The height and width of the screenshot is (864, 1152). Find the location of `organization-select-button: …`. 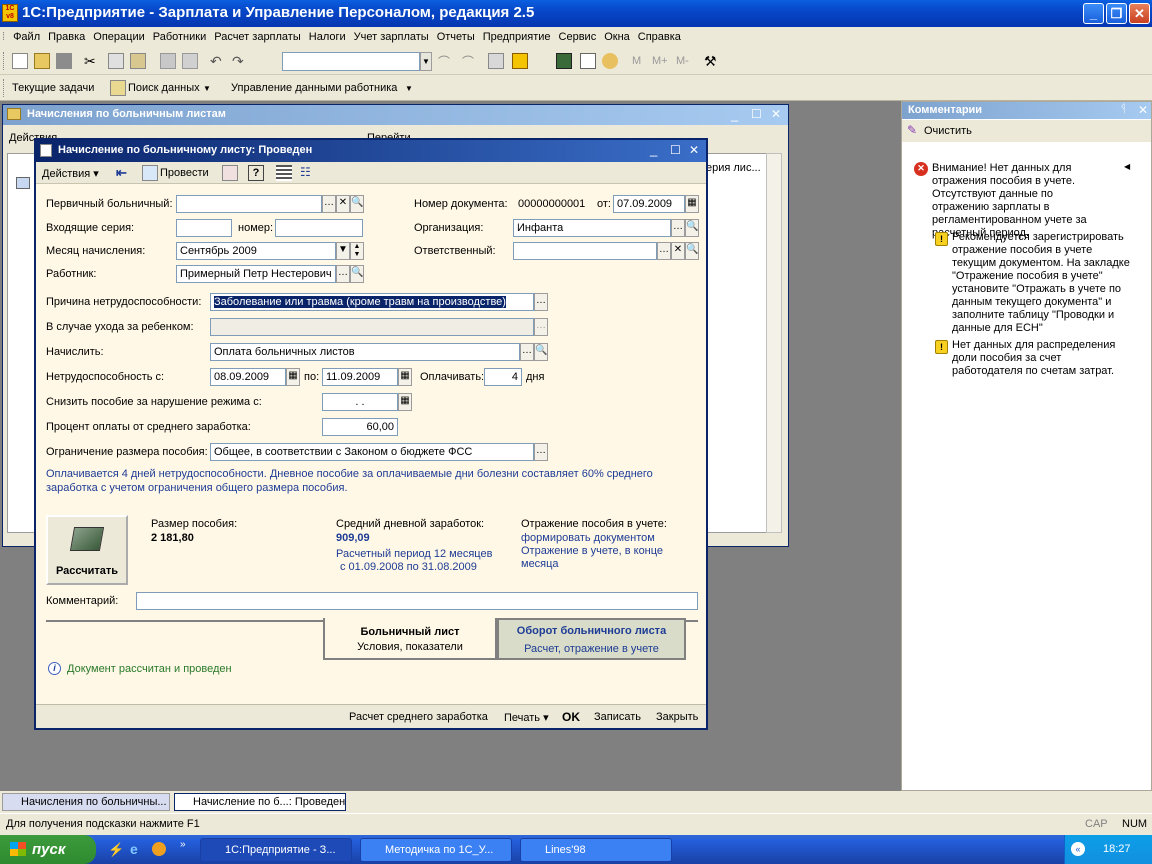

organization-select-button: … is located at coordinates (678, 228).